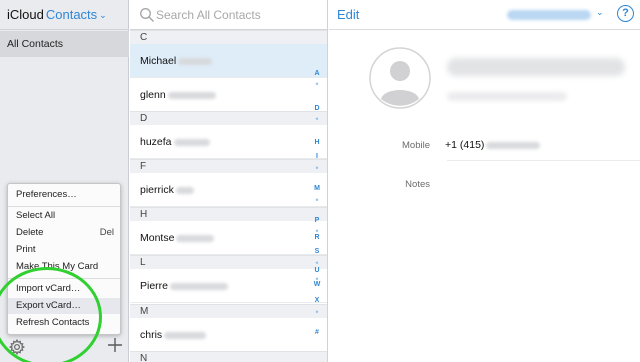 The width and height of the screenshot is (640, 362). What do you see at coordinates (228, 61) in the screenshot?
I see `contact-row: Michael` at bounding box center [228, 61].